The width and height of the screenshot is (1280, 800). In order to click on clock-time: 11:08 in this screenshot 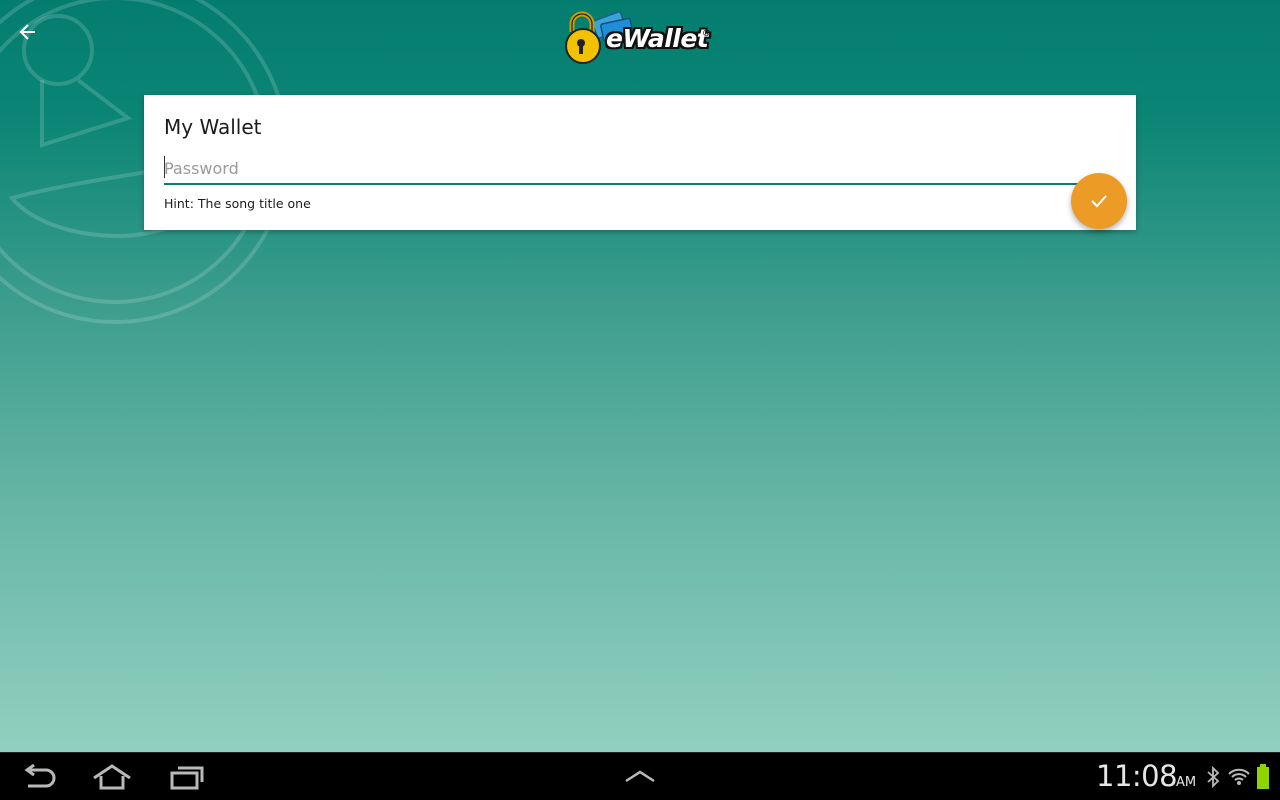, I will do `click(1137, 776)`.